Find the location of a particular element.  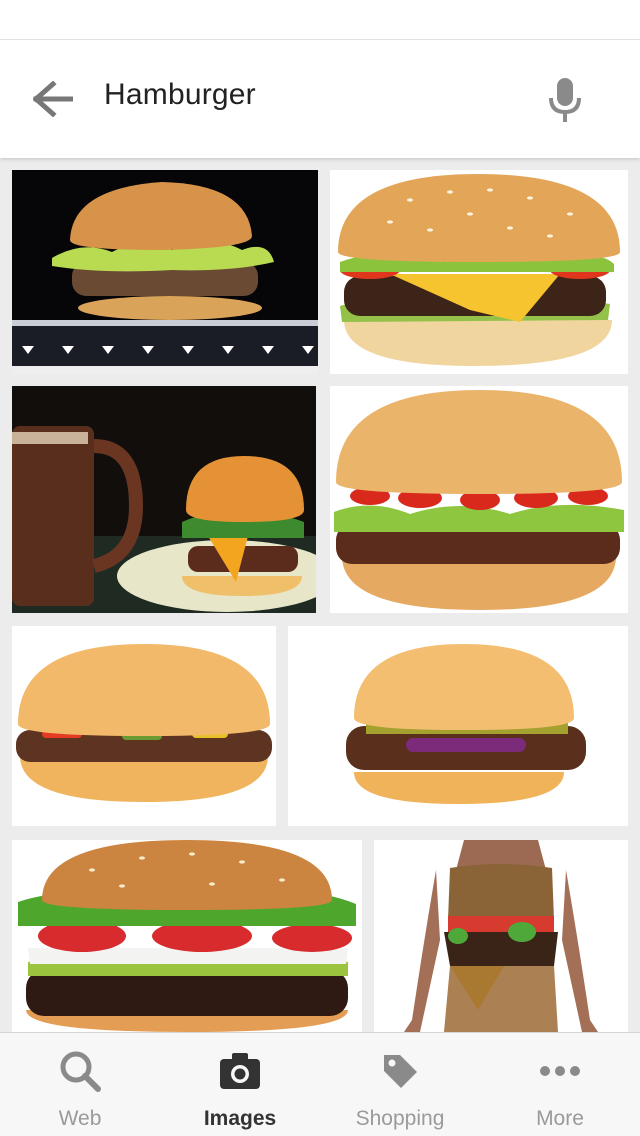

search-icon is located at coordinates (80, 1071).